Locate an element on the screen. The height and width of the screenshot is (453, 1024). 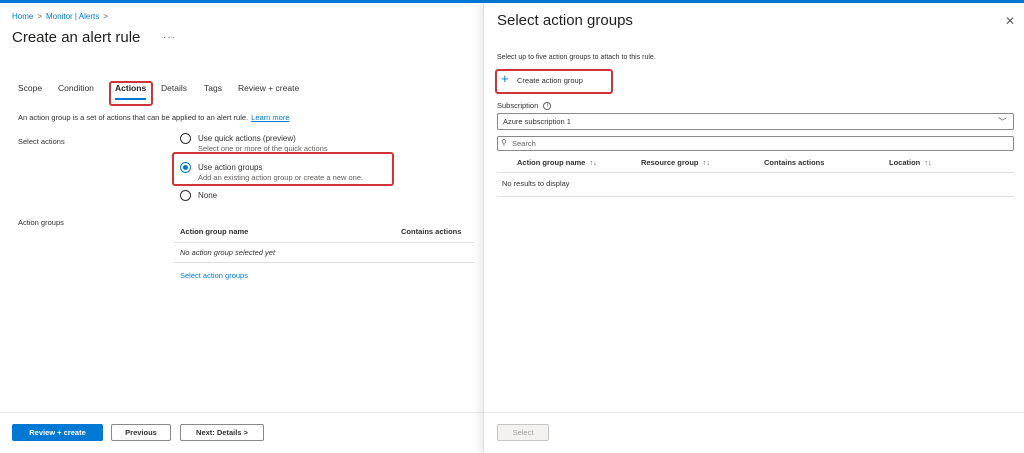
next-details-button: Next: Details > is located at coordinates (222, 432).